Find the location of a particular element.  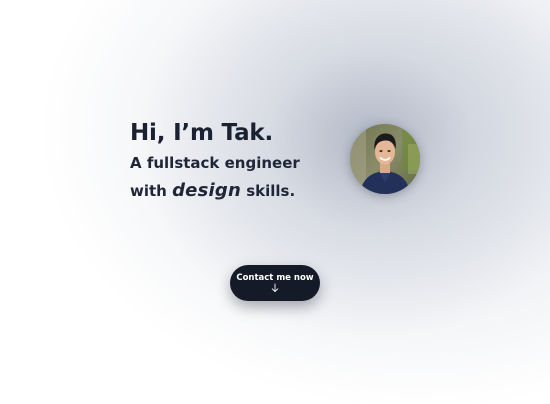

contact-button: Contact me now is located at coordinates (275, 283).